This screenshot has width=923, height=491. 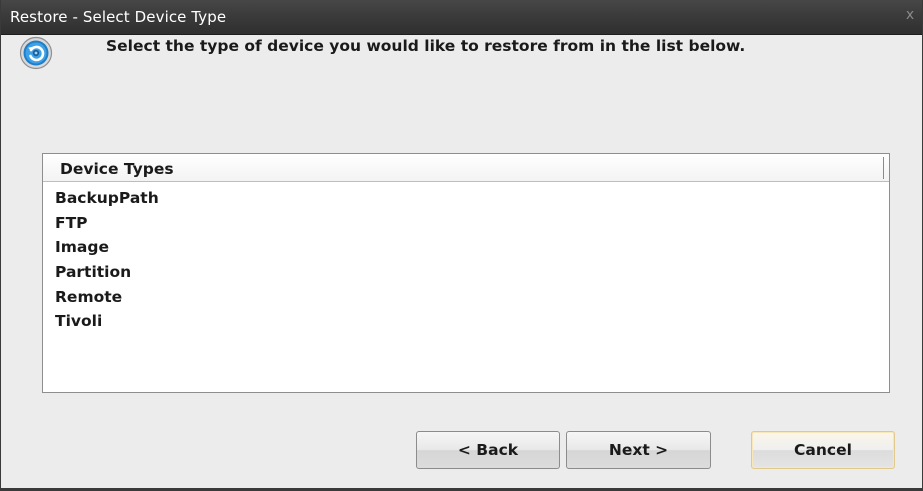 What do you see at coordinates (823, 450) in the screenshot?
I see `cancel-button: Cancel` at bounding box center [823, 450].